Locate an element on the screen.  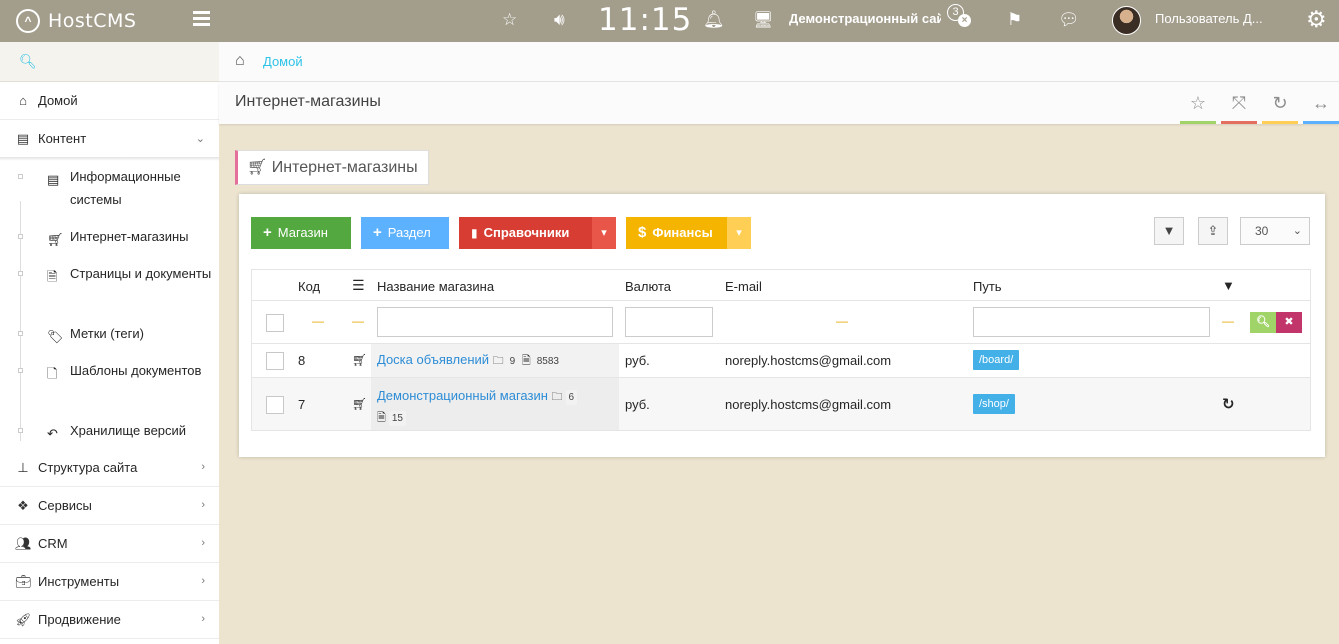
site-selector: Демонстрационный сайт is located at coordinates (865, 18).